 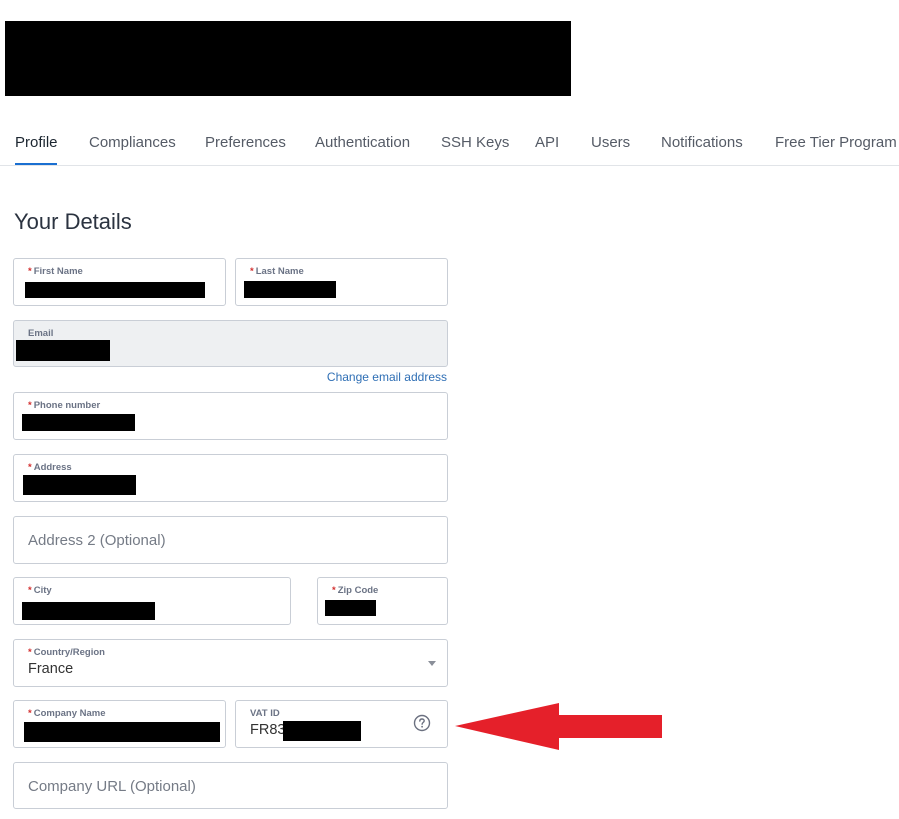 What do you see at coordinates (55, 271) in the screenshot?
I see `first-name-label: * First Name` at bounding box center [55, 271].